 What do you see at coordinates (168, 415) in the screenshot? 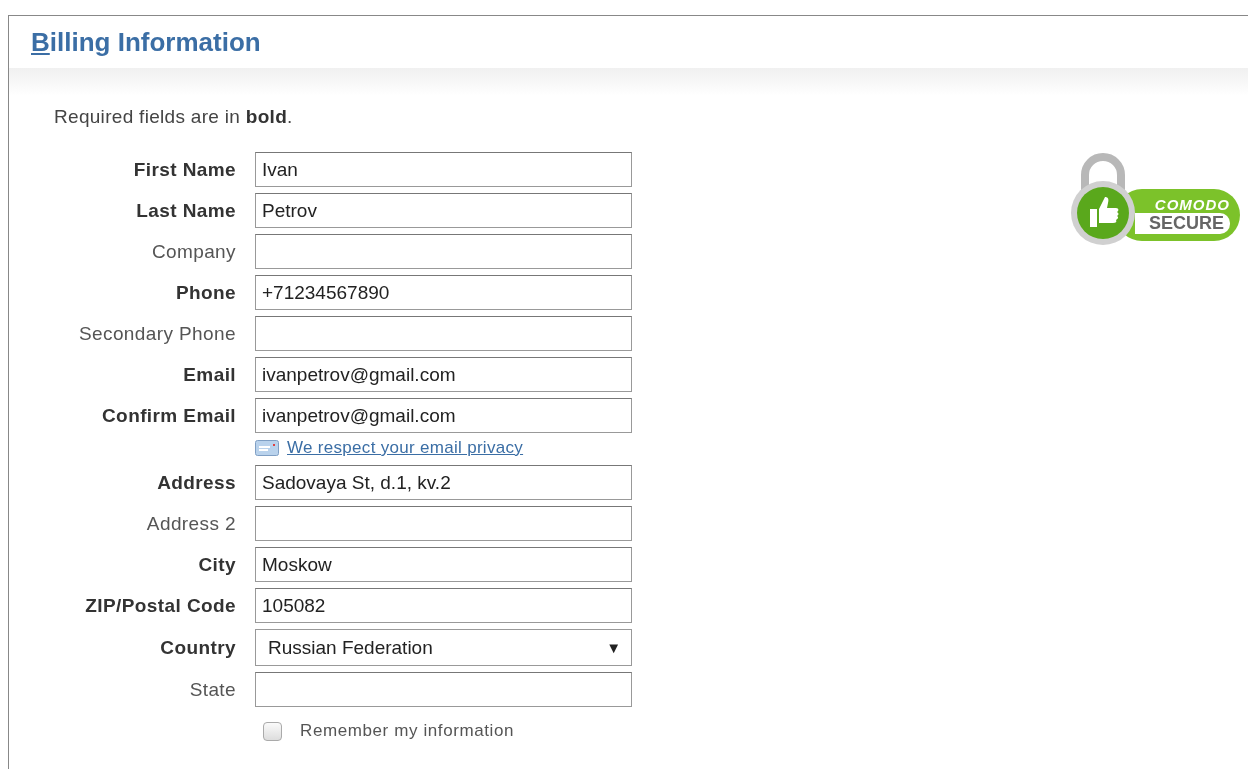
I see `field-label: Confirm Email` at bounding box center [168, 415].